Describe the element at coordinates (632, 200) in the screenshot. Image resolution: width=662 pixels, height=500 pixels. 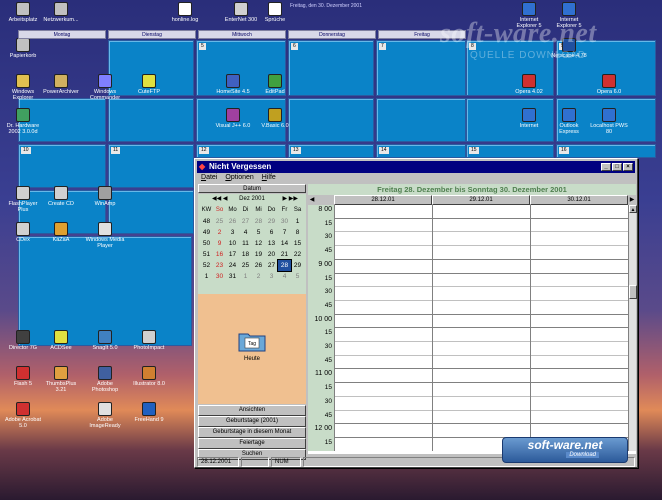
I see `scroll-right-icon: ▶` at that location.